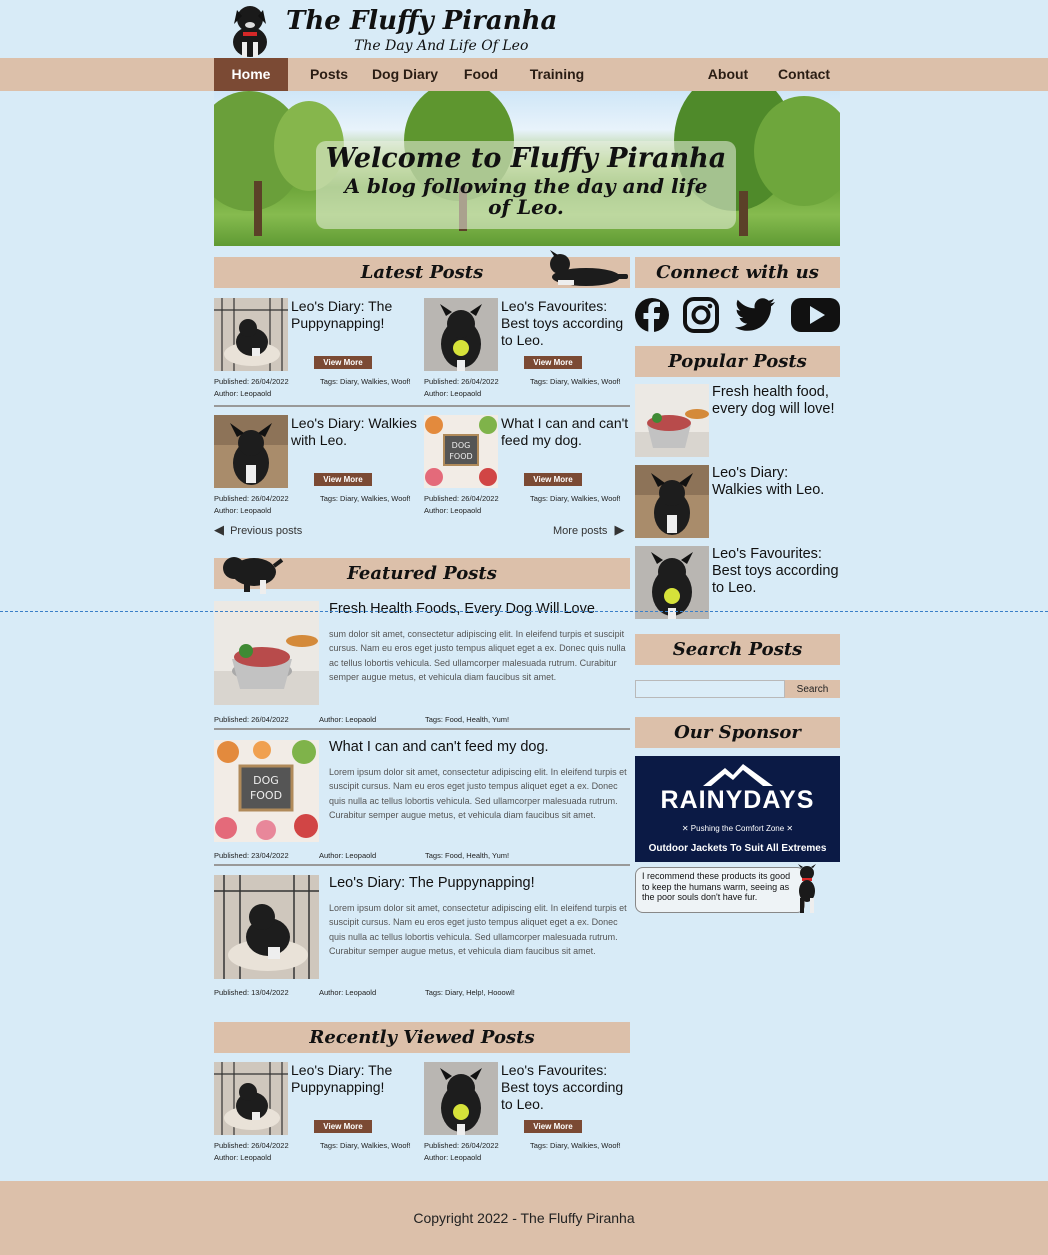 The height and width of the screenshot is (1255, 1048). What do you see at coordinates (266, 531) in the screenshot?
I see `previous-posts-label: Previous posts` at bounding box center [266, 531].